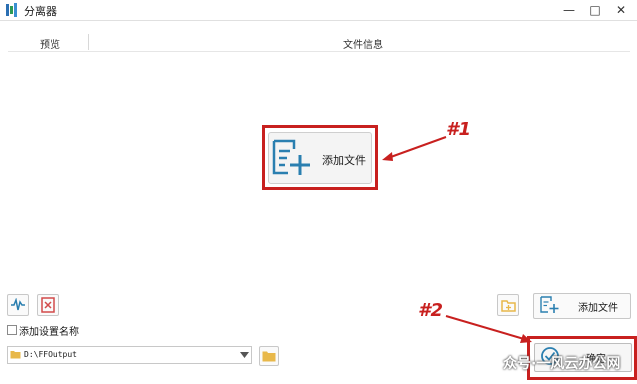 This screenshot has width=637, height=384. I want to click on annotation-label-2: #2, so click(431, 310).